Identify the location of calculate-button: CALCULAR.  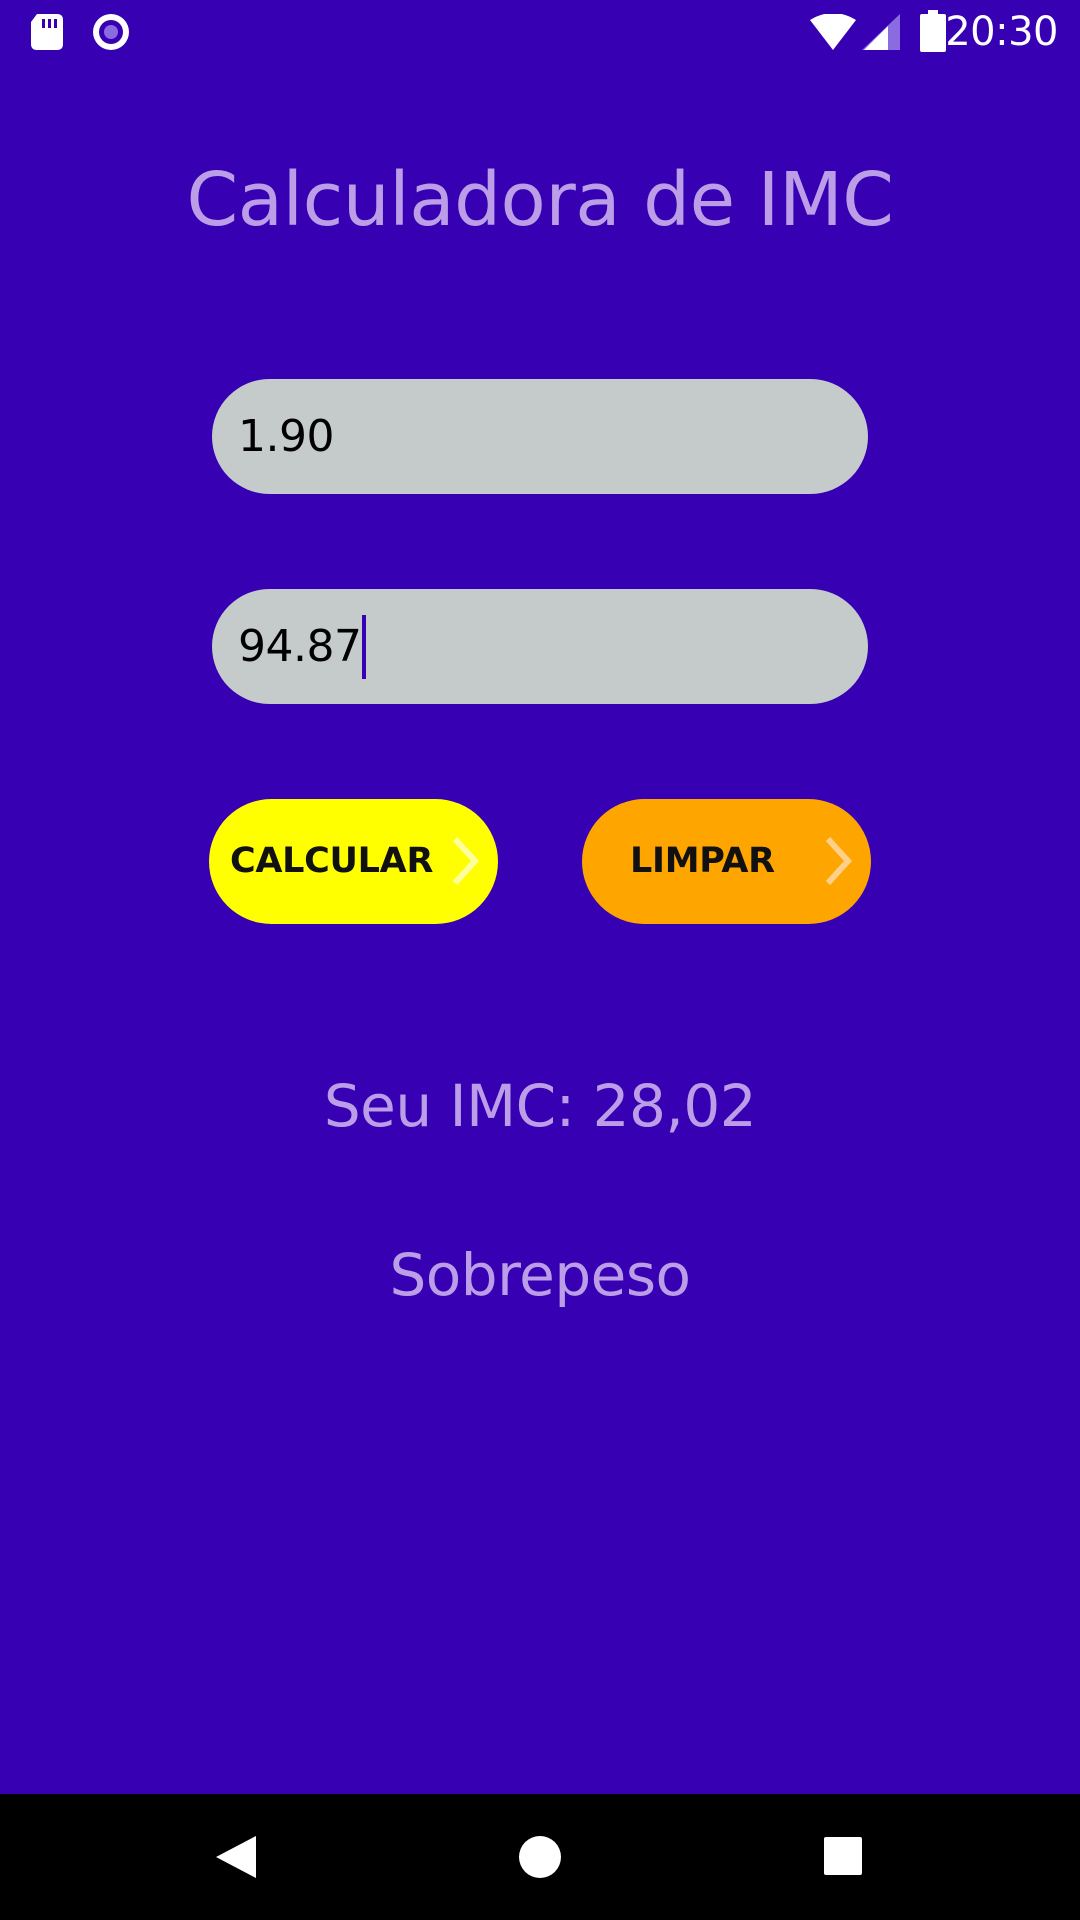
(353, 861).